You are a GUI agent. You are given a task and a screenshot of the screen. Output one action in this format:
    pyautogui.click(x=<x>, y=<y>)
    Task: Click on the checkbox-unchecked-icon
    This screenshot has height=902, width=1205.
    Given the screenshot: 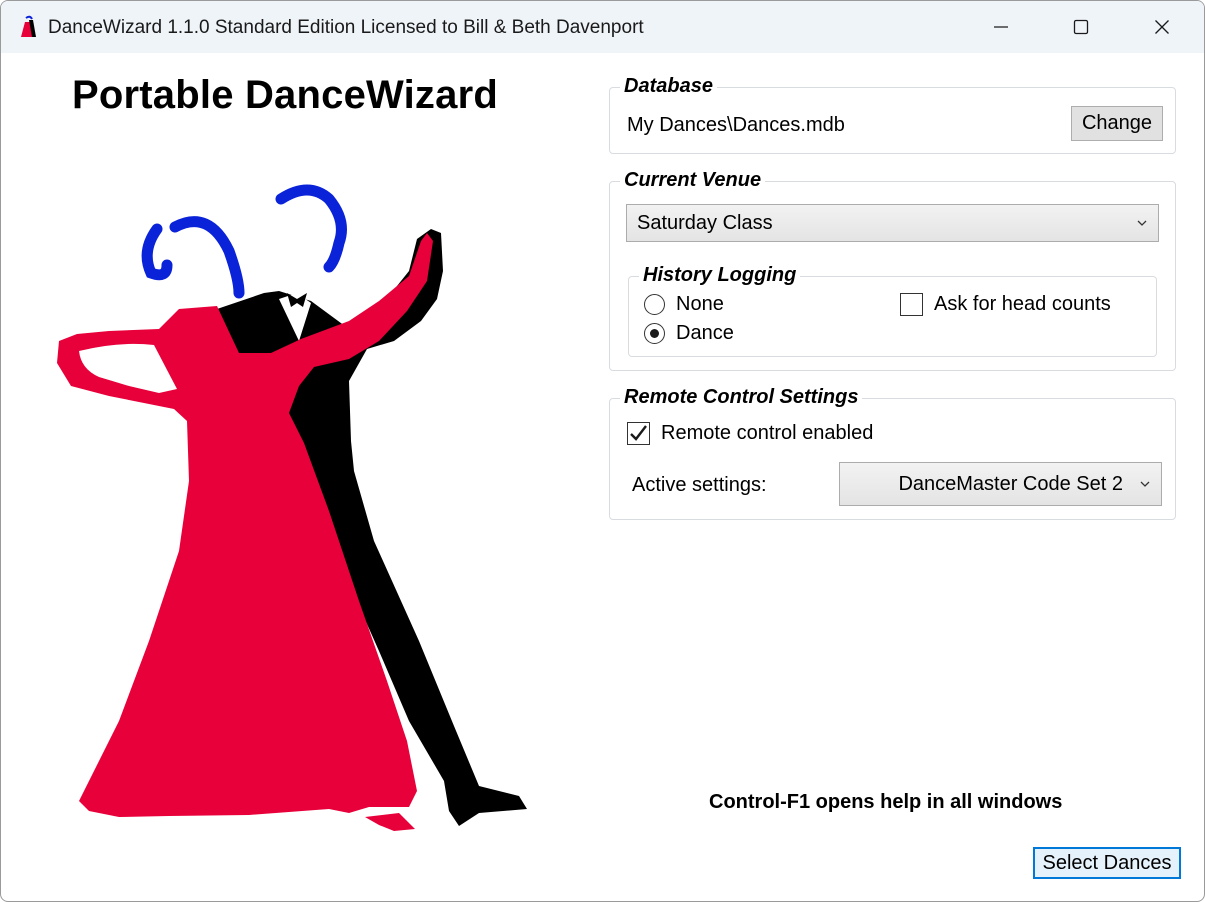 What is the action you would take?
    pyautogui.click(x=911, y=304)
    